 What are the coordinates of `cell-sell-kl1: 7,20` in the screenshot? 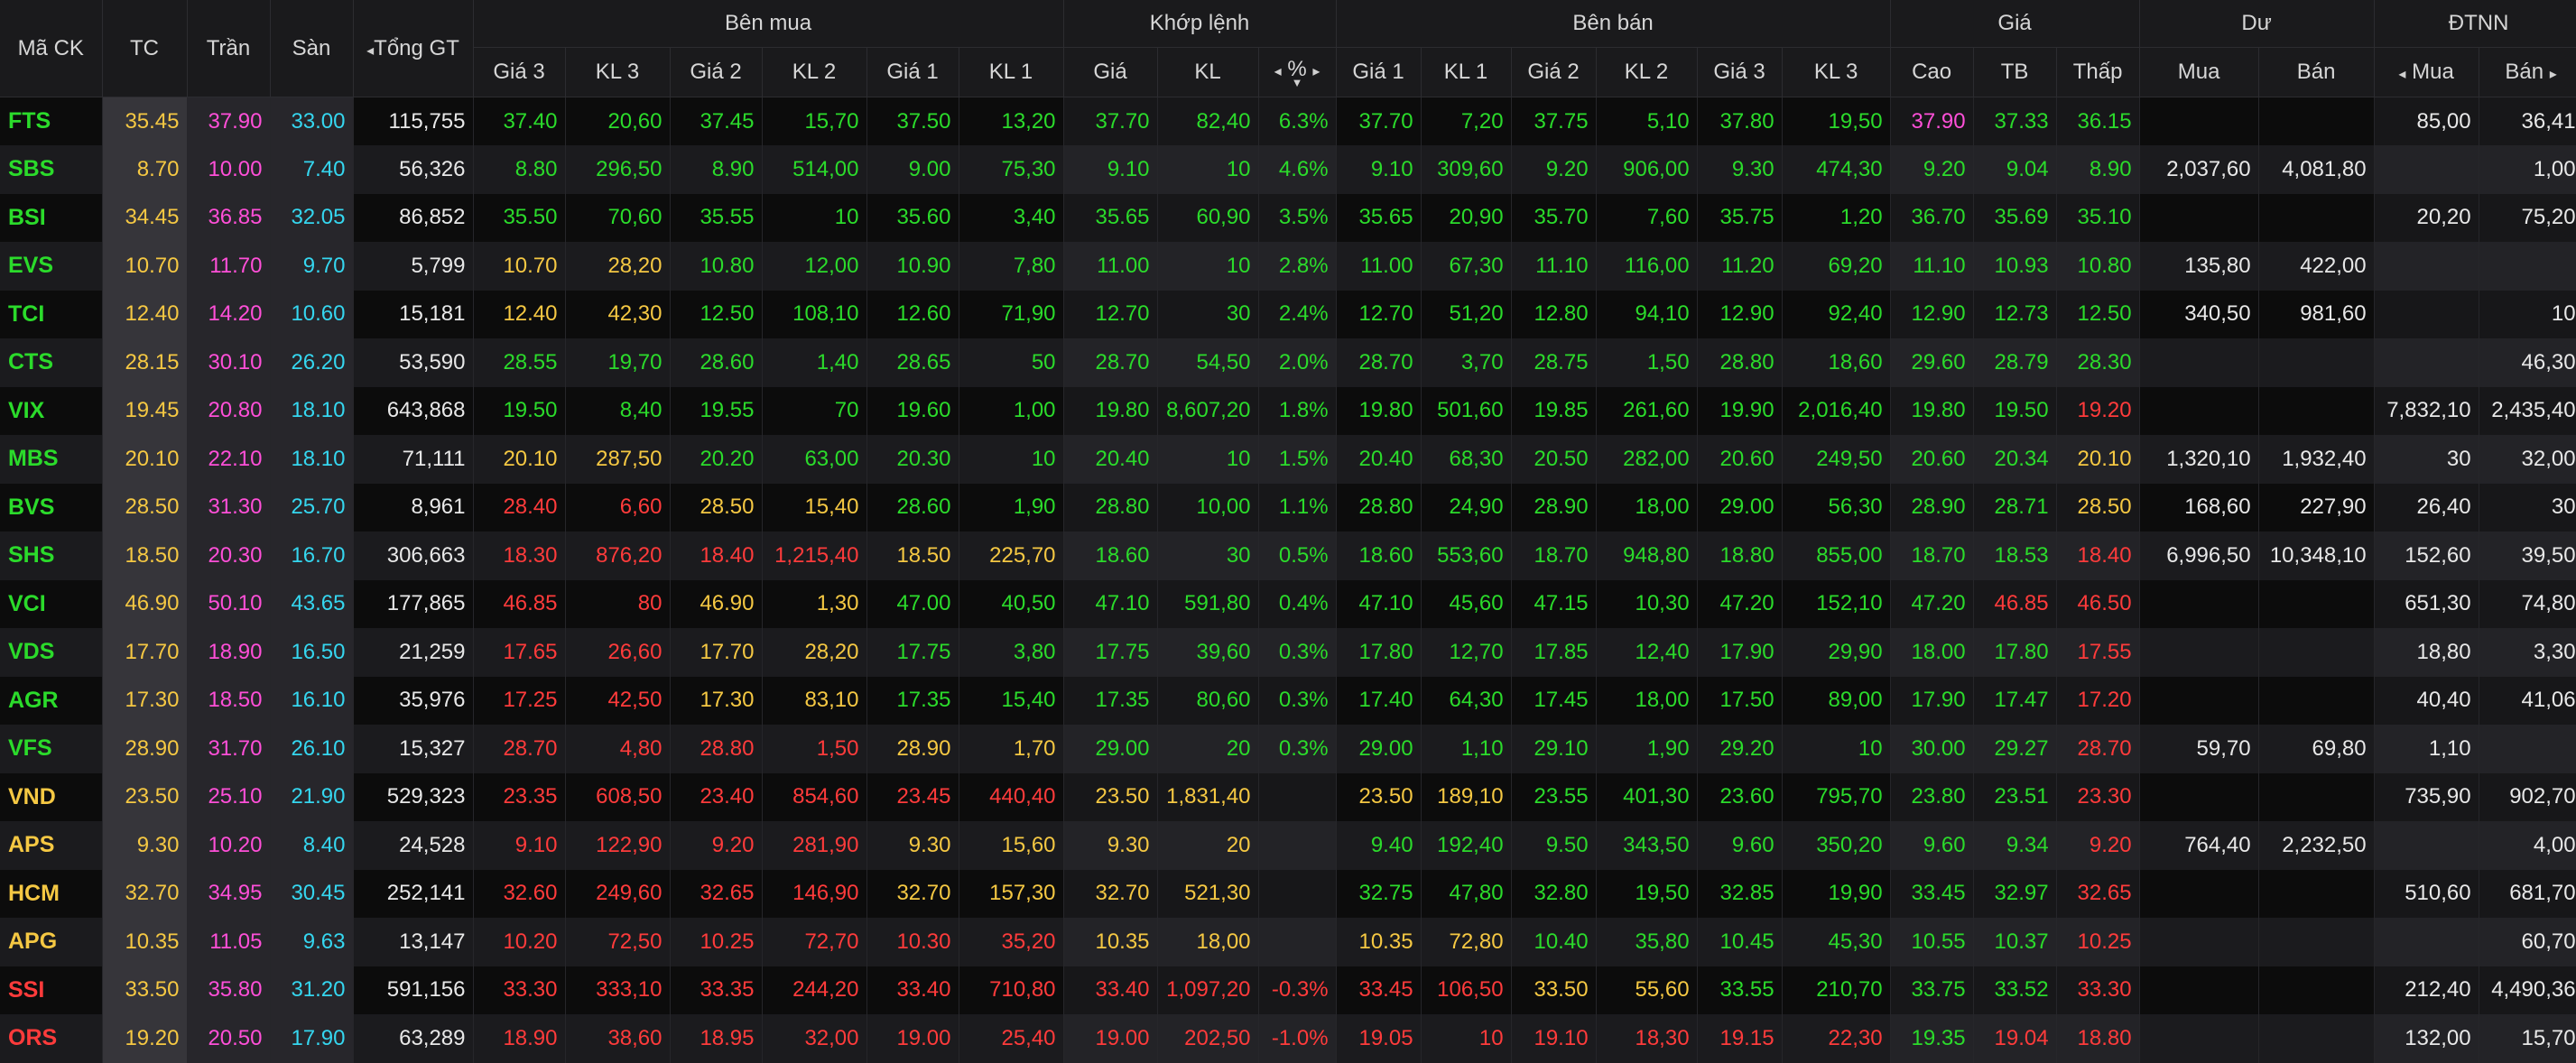 It's located at (1466, 121).